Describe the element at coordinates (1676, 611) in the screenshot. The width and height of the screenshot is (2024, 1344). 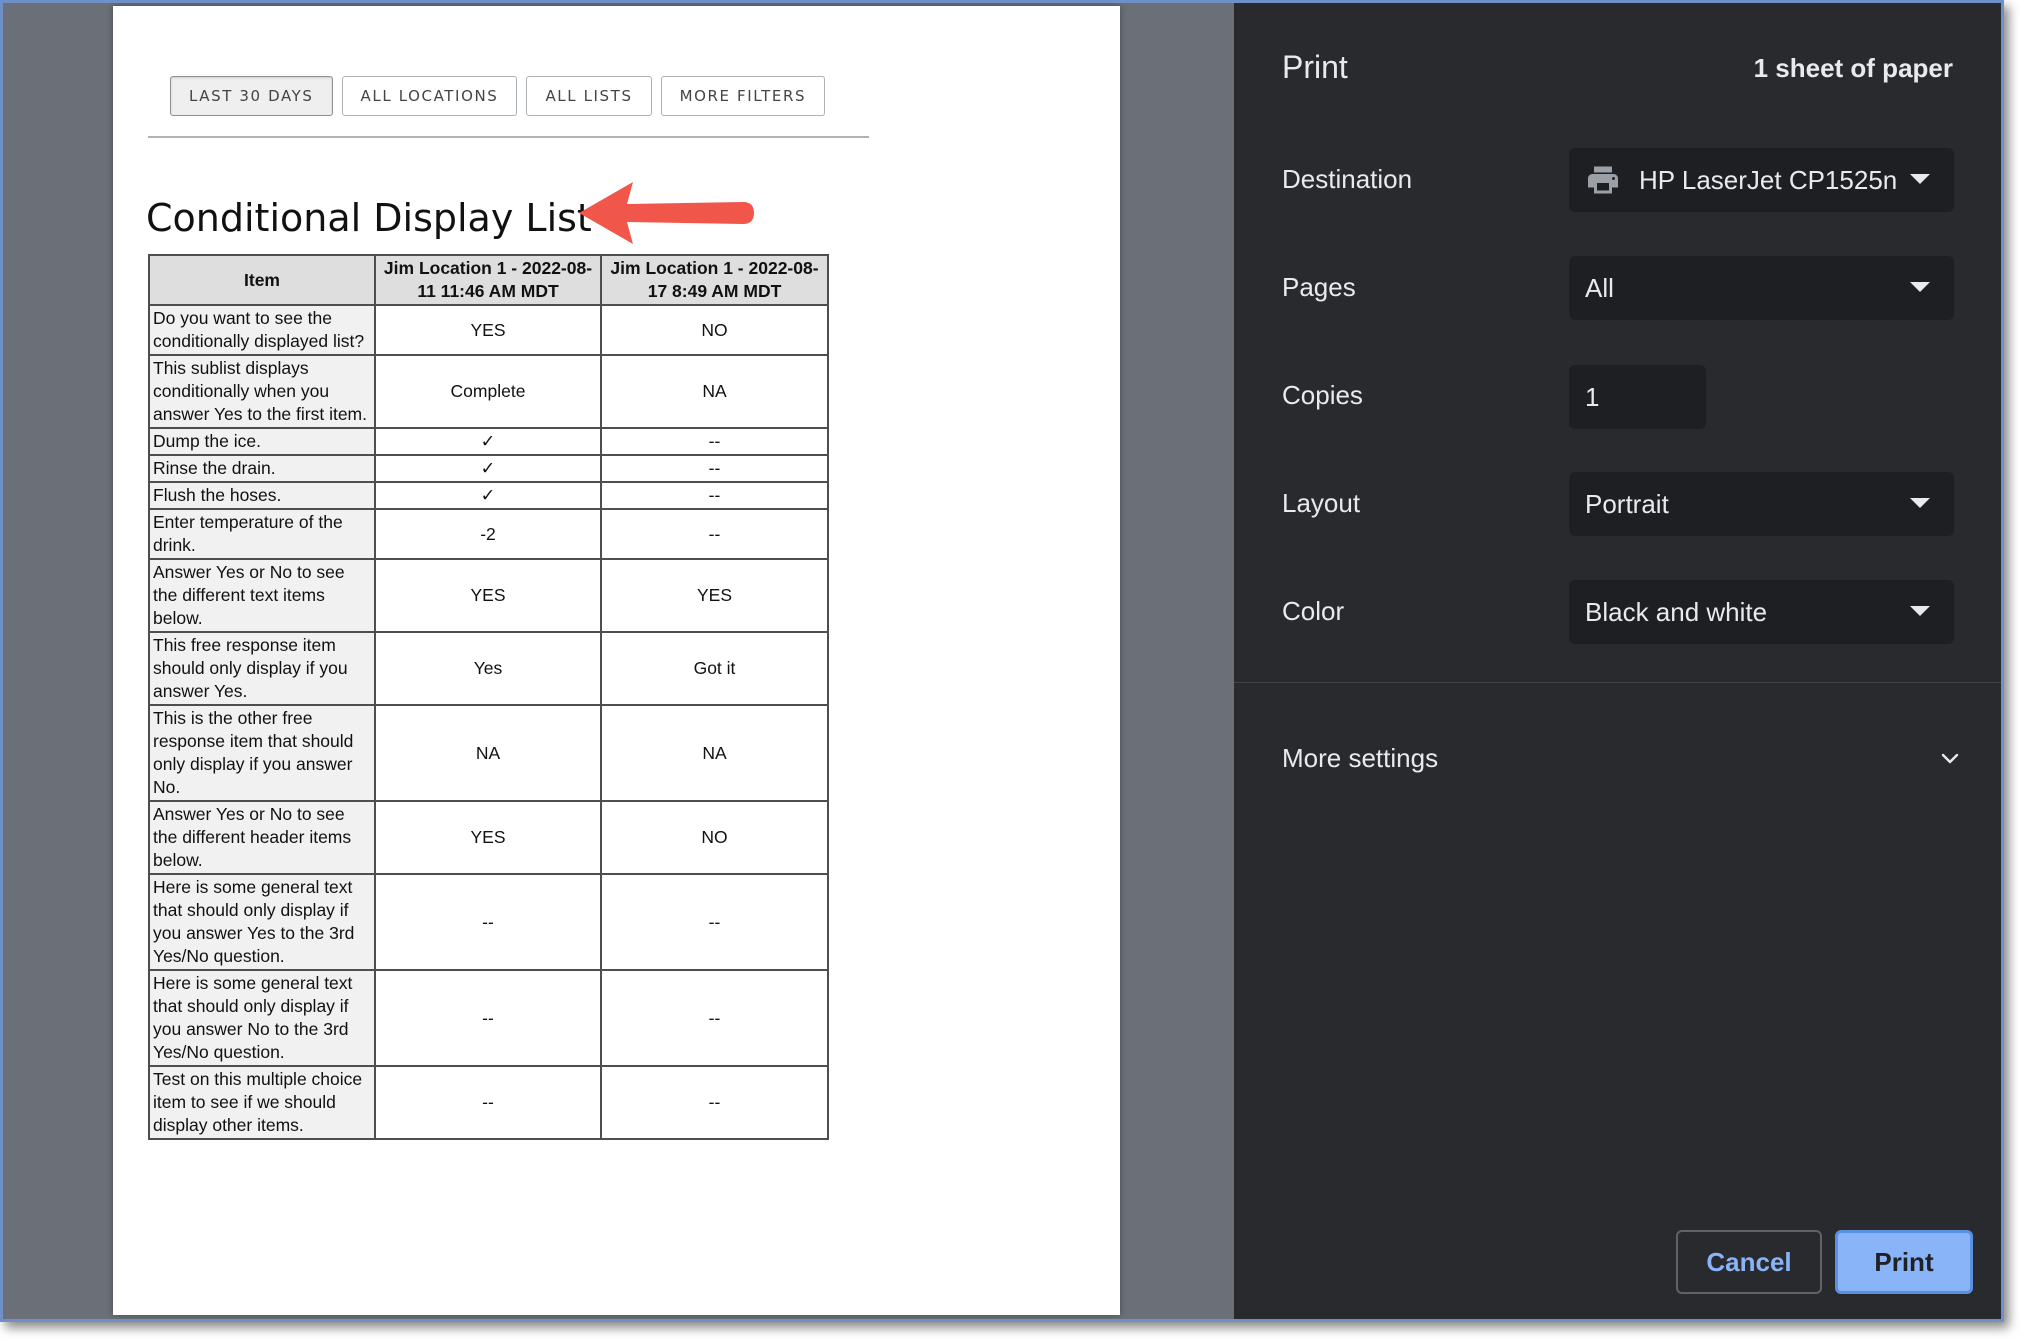
I see `color-value: Black and white` at that location.